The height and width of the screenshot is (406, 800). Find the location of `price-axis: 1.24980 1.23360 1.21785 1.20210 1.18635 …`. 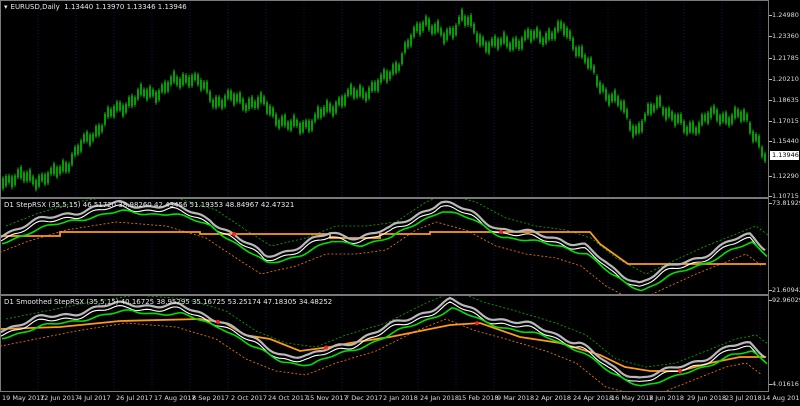

price-axis: 1.24980 1.23360 1.21785 1.20210 1.18635 … is located at coordinates (784, 100).